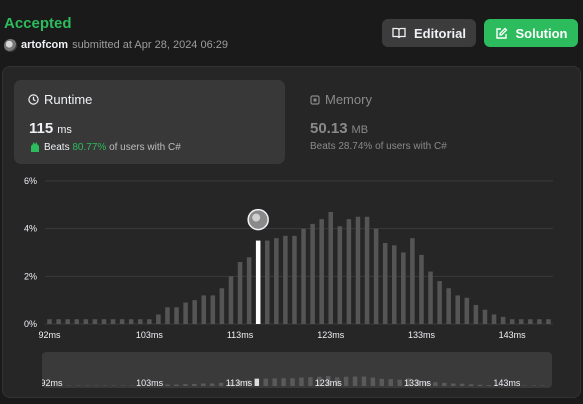 The image size is (583, 404). Describe the element at coordinates (150, 335) in the screenshot. I see `x-tick-label: 103ms` at that location.